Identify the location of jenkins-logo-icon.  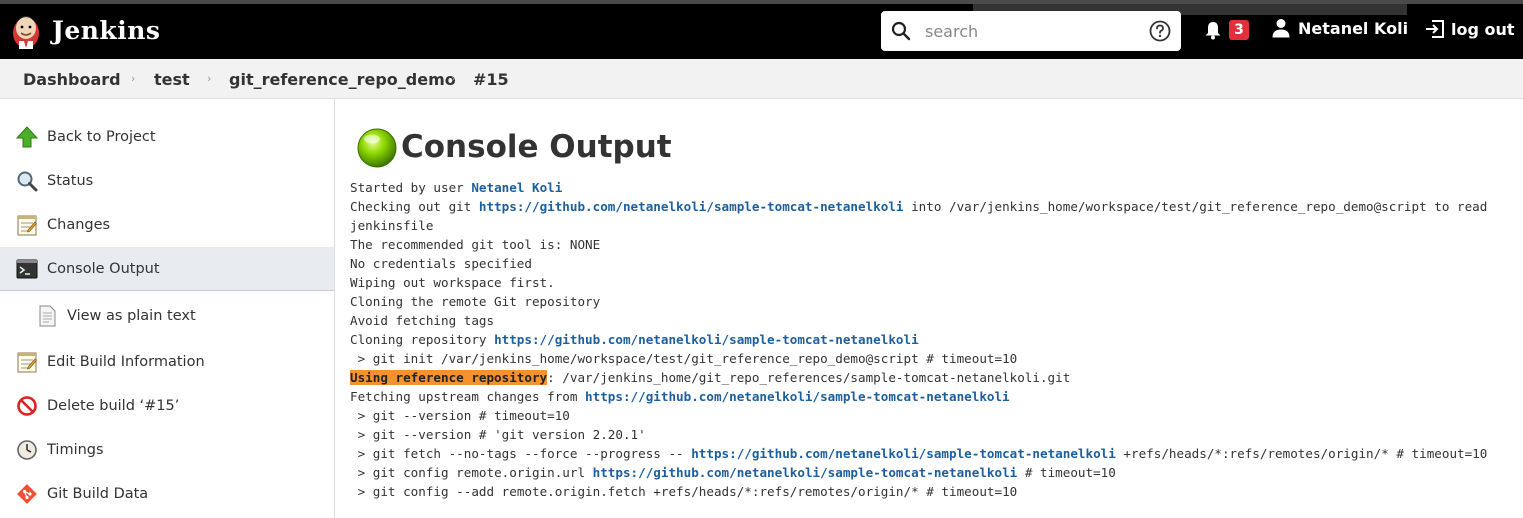
(26, 32).